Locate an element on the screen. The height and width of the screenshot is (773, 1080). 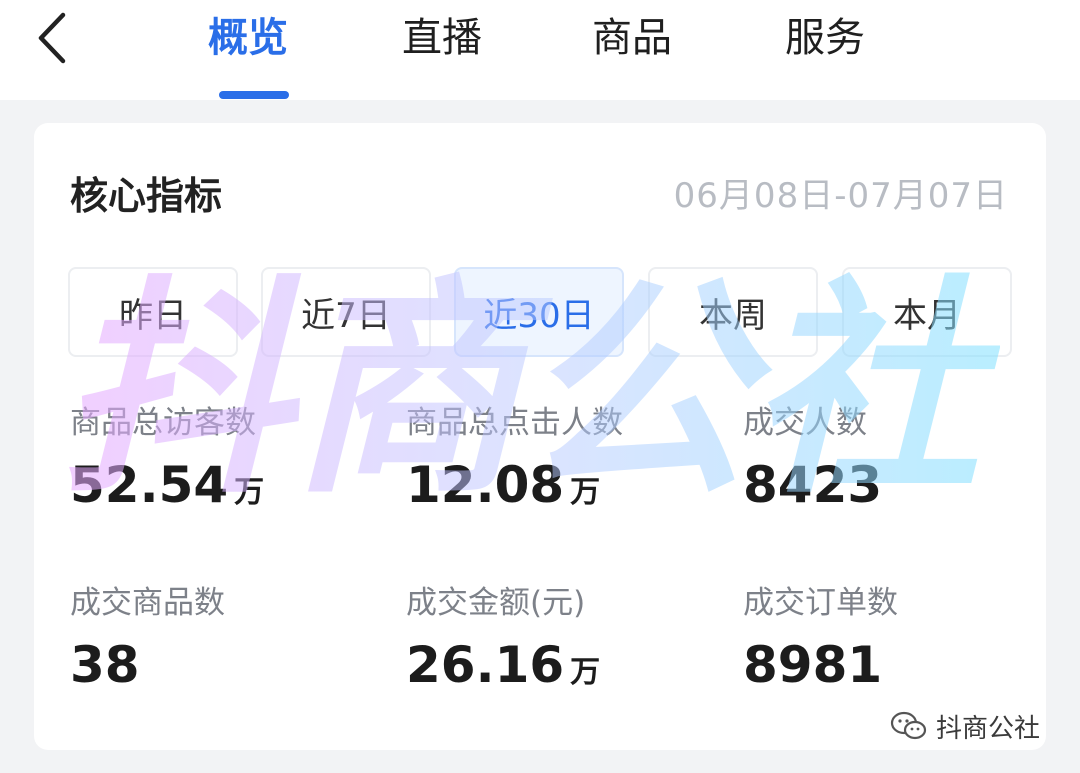
metric-value: 12.08 万 is located at coordinates (503, 485).